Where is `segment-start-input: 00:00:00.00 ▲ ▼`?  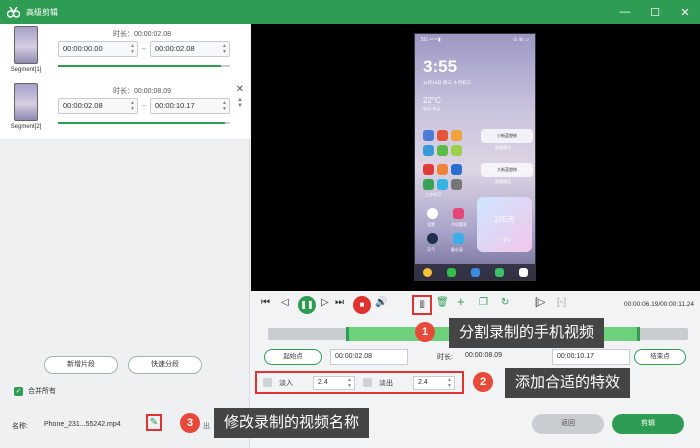
segment-start-input: 00:00:00.00 ▲ ▼ is located at coordinates (98, 49).